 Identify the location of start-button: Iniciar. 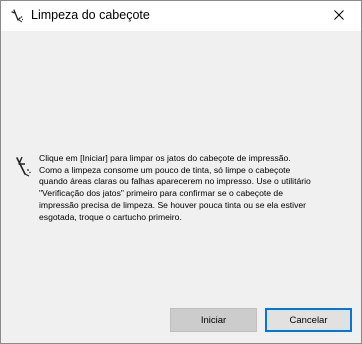
(213, 320).